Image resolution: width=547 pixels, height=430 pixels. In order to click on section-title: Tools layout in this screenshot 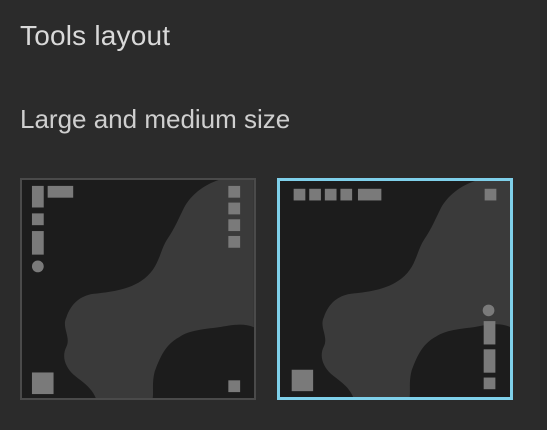, I will do `click(95, 35)`.